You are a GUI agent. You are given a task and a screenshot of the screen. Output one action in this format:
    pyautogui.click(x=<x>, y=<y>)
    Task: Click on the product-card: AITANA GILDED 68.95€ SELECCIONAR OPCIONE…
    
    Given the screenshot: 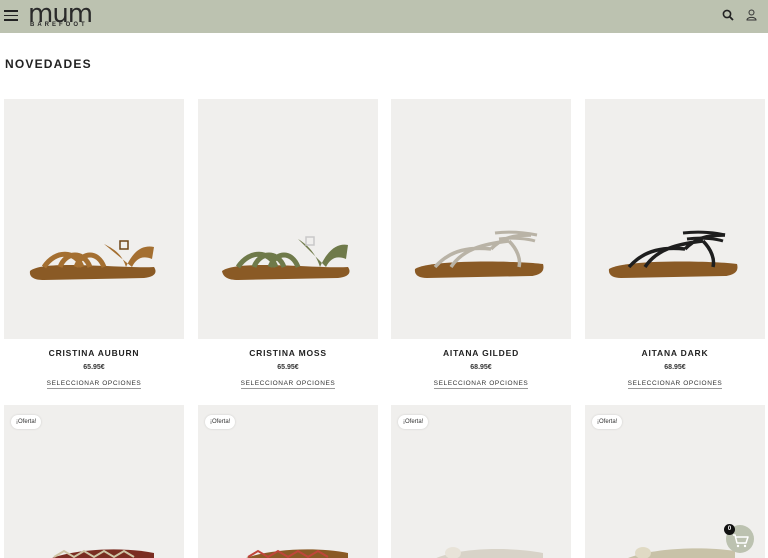 What is the action you would take?
    pyautogui.click(x=481, y=244)
    